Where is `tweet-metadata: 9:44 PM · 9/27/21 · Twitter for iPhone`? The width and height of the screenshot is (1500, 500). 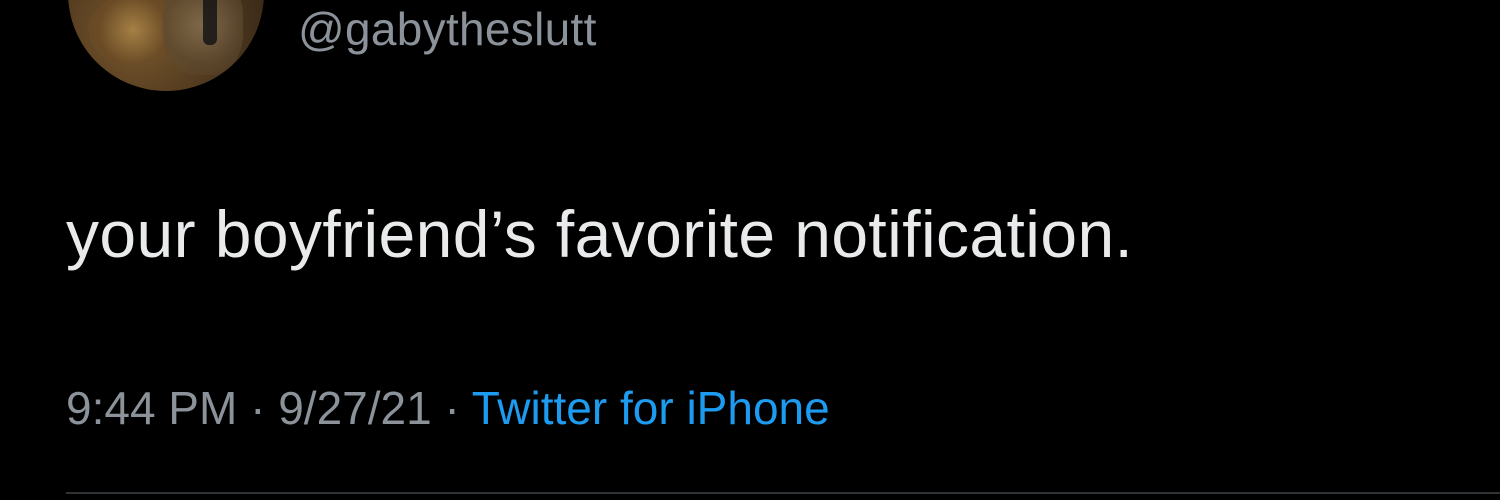 tweet-metadata: 9:44 PM · 9/27/21 · Twitter for iPhone is located at coordinates (448, 408).